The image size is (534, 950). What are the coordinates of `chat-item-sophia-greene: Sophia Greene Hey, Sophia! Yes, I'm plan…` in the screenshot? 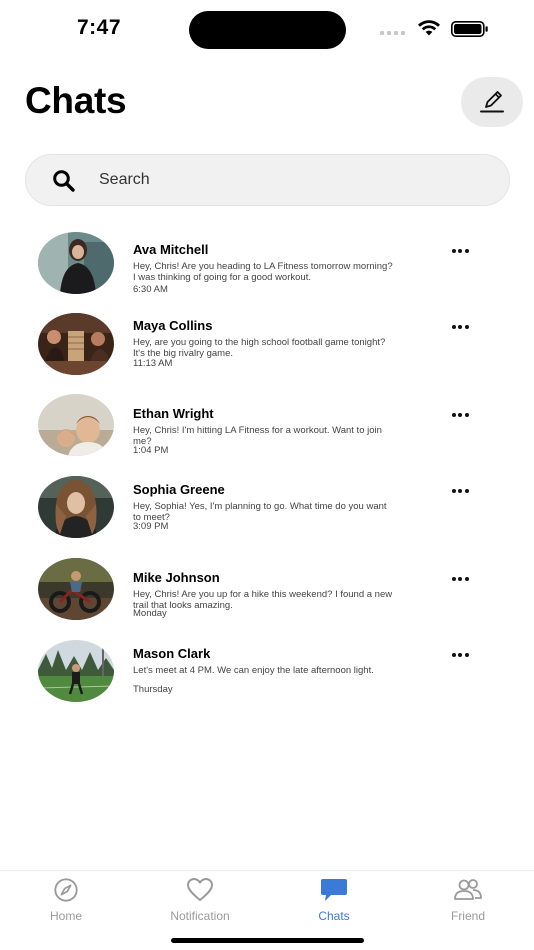 It's located at (267, 517).